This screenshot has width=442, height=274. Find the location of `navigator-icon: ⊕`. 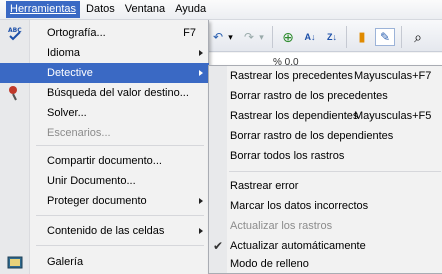

navigator-icon: ⊕ is located at coordinates (288, 37).